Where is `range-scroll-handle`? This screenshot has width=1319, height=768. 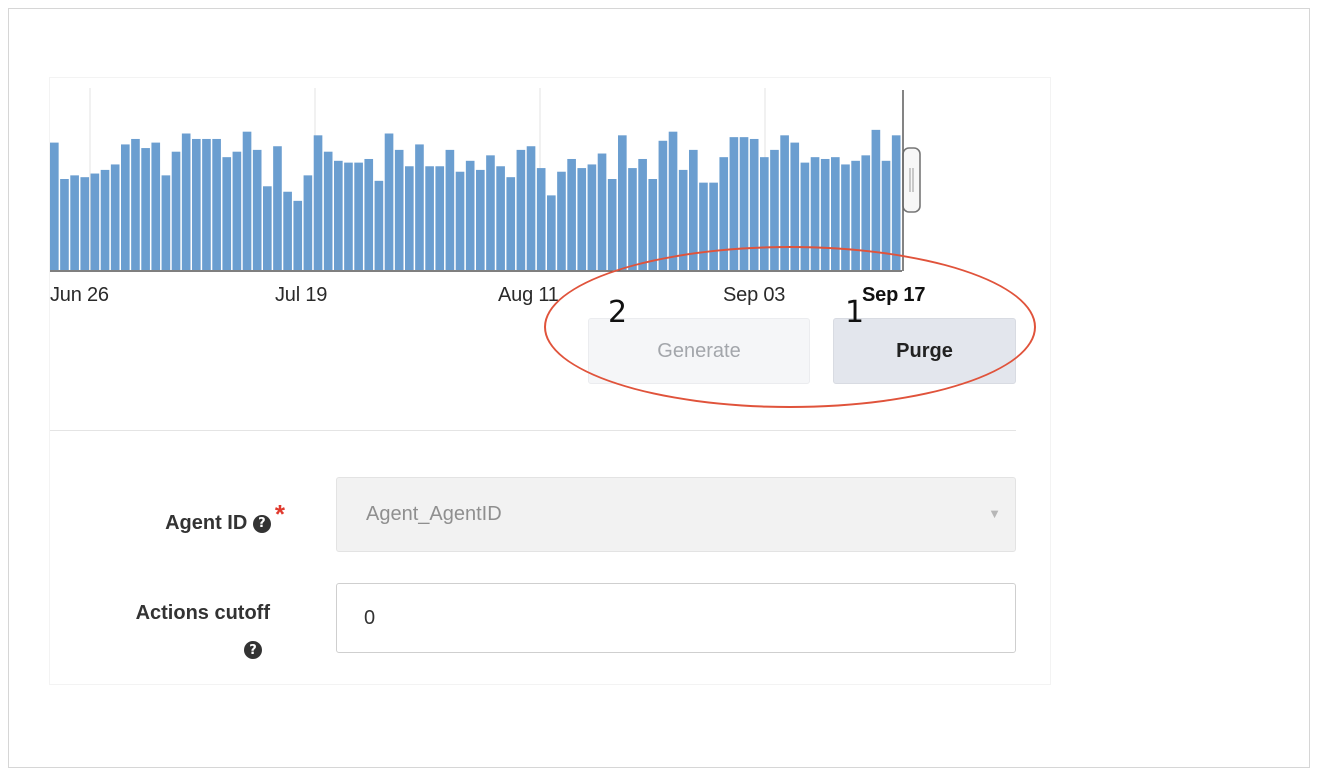 range-scroll-handle is located at coordinates (911, 180).